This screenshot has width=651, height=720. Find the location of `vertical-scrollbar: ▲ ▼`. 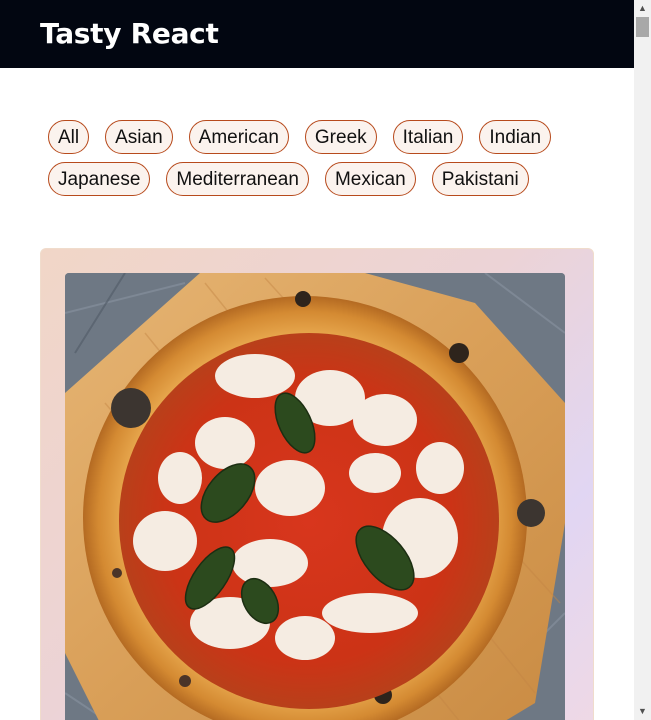

vertical-scrollbar: ▲ ▼ is located at coordinates (642, 360).